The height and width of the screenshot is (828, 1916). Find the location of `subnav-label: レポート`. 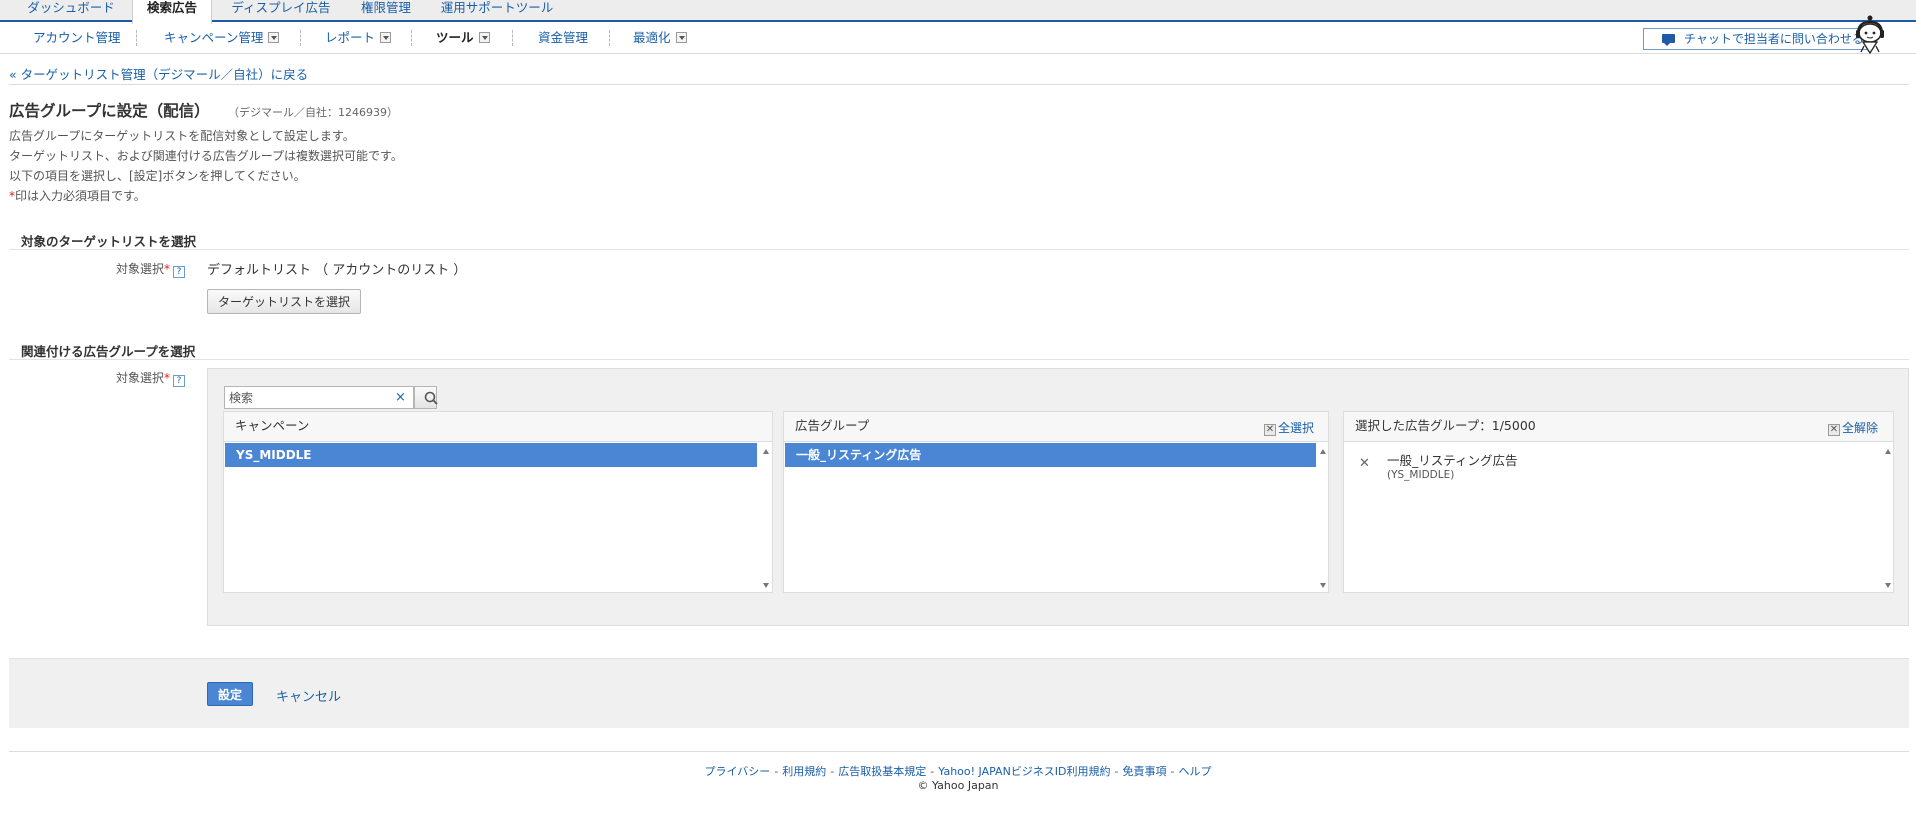

subnav-label: レポート is located at coordinates (350, 37).